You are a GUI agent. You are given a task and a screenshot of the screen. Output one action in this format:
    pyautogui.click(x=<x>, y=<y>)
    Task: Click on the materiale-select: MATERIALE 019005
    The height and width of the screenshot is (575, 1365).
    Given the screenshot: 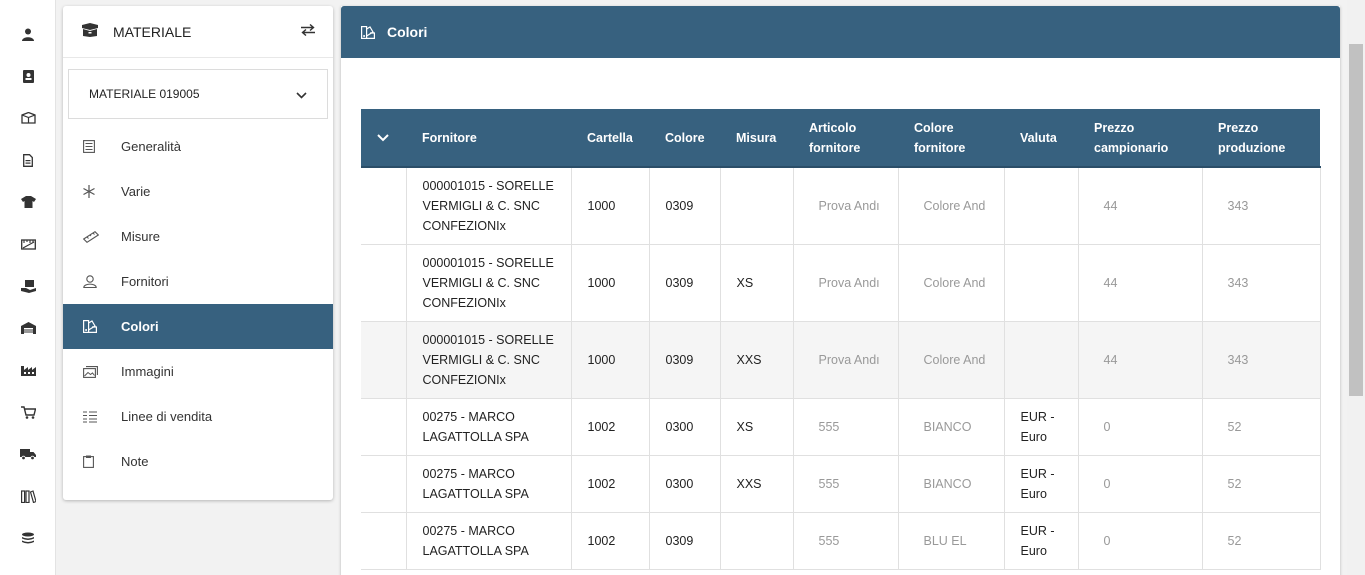 What is the action you would take?
    pyautogui.click(x=198, y=94)
    